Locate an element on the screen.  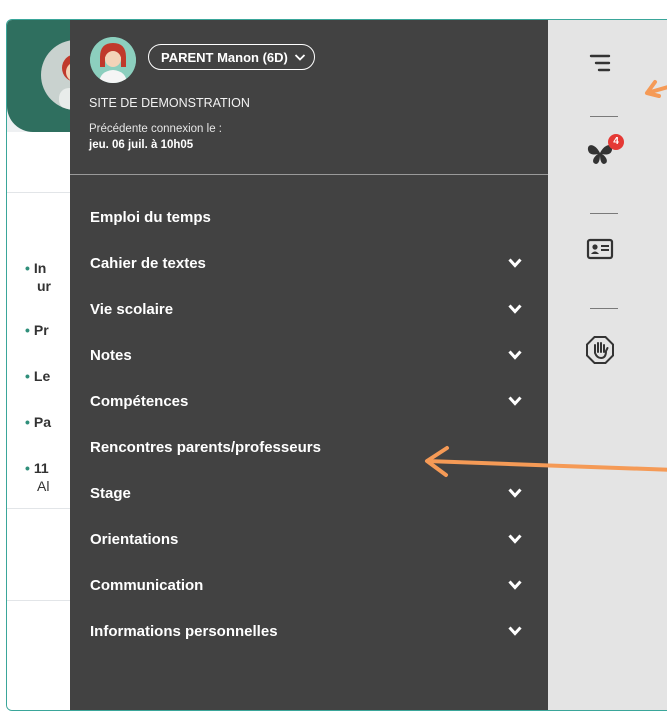
menu-item-competences: Compétences is located at coordinates (309, 402).